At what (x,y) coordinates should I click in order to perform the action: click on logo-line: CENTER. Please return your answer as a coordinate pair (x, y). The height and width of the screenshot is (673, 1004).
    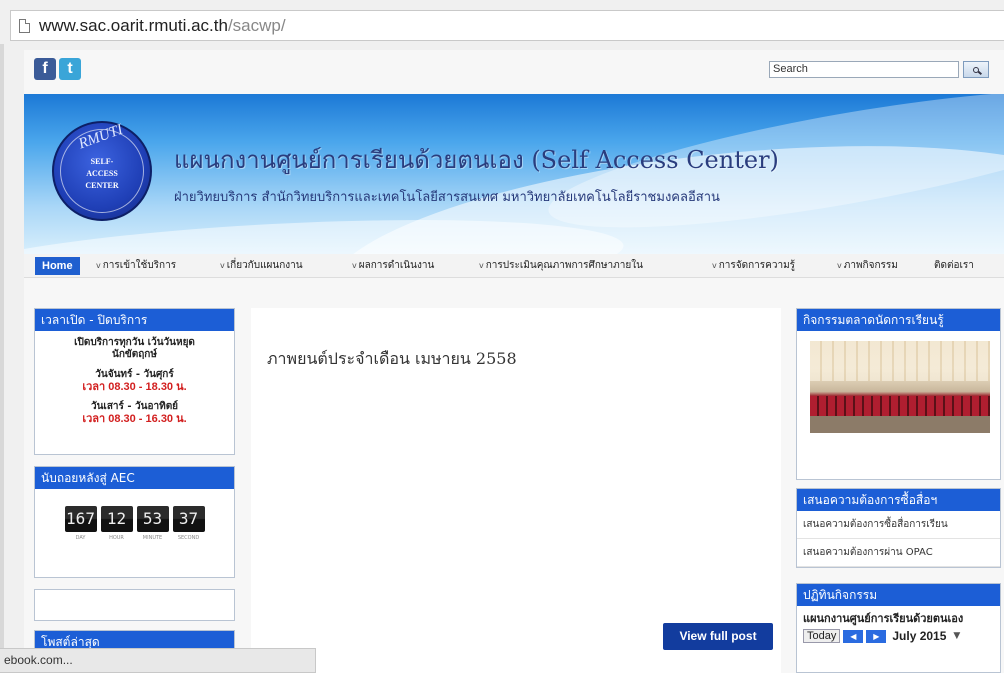
    Looking at the image, I should click on (102, 185).